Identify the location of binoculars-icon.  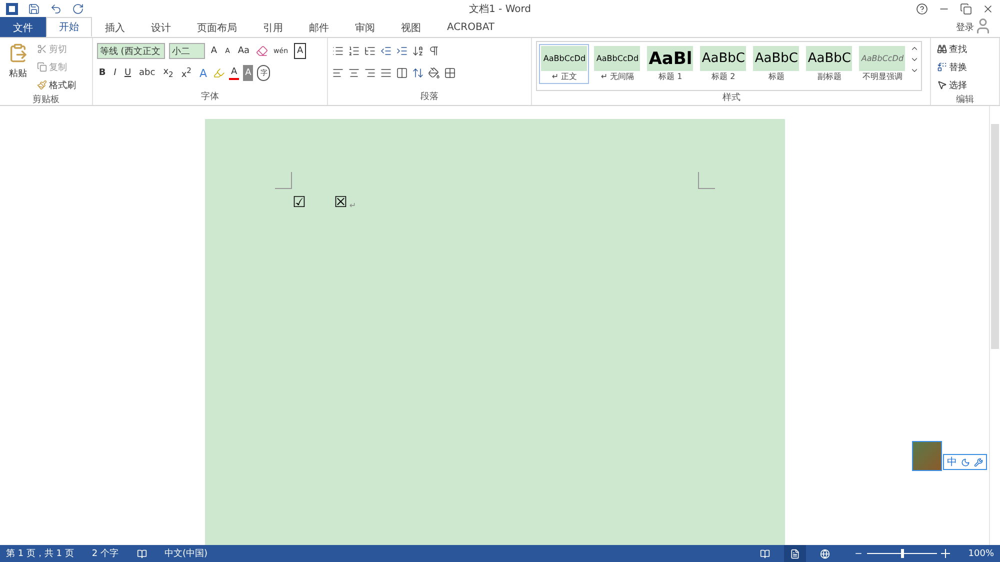
(942, 49).